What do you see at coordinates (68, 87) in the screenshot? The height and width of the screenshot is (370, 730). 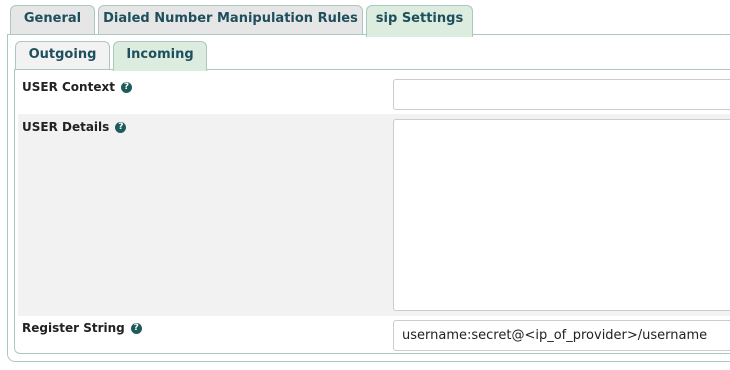 I see `user-context-label-text: USER Context` at bounding box center [68, 87].